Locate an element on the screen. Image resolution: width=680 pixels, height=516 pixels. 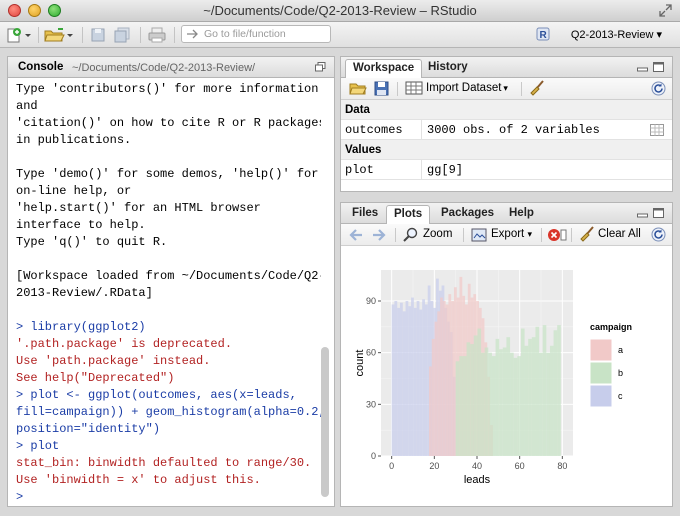
legend-title: campaign is located at coordinates (611, 327).